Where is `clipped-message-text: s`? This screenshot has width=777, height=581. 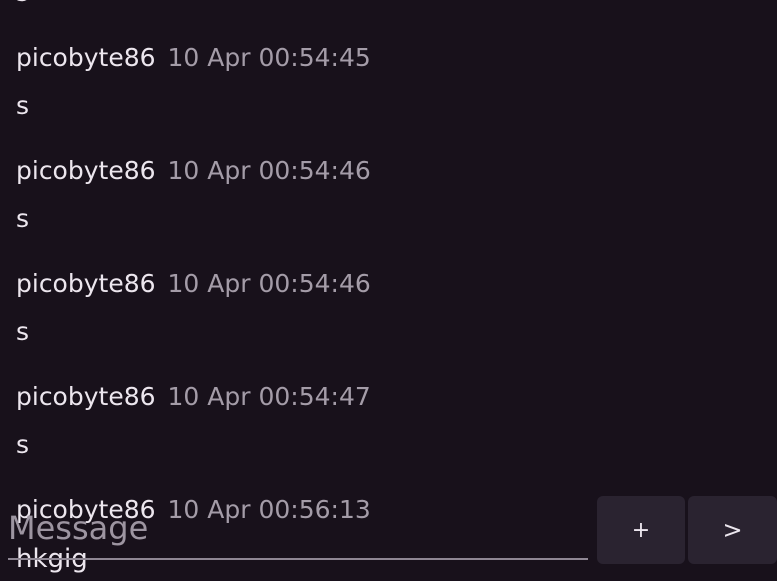
clipped-message-text: s is located at coordinates (22, 4).